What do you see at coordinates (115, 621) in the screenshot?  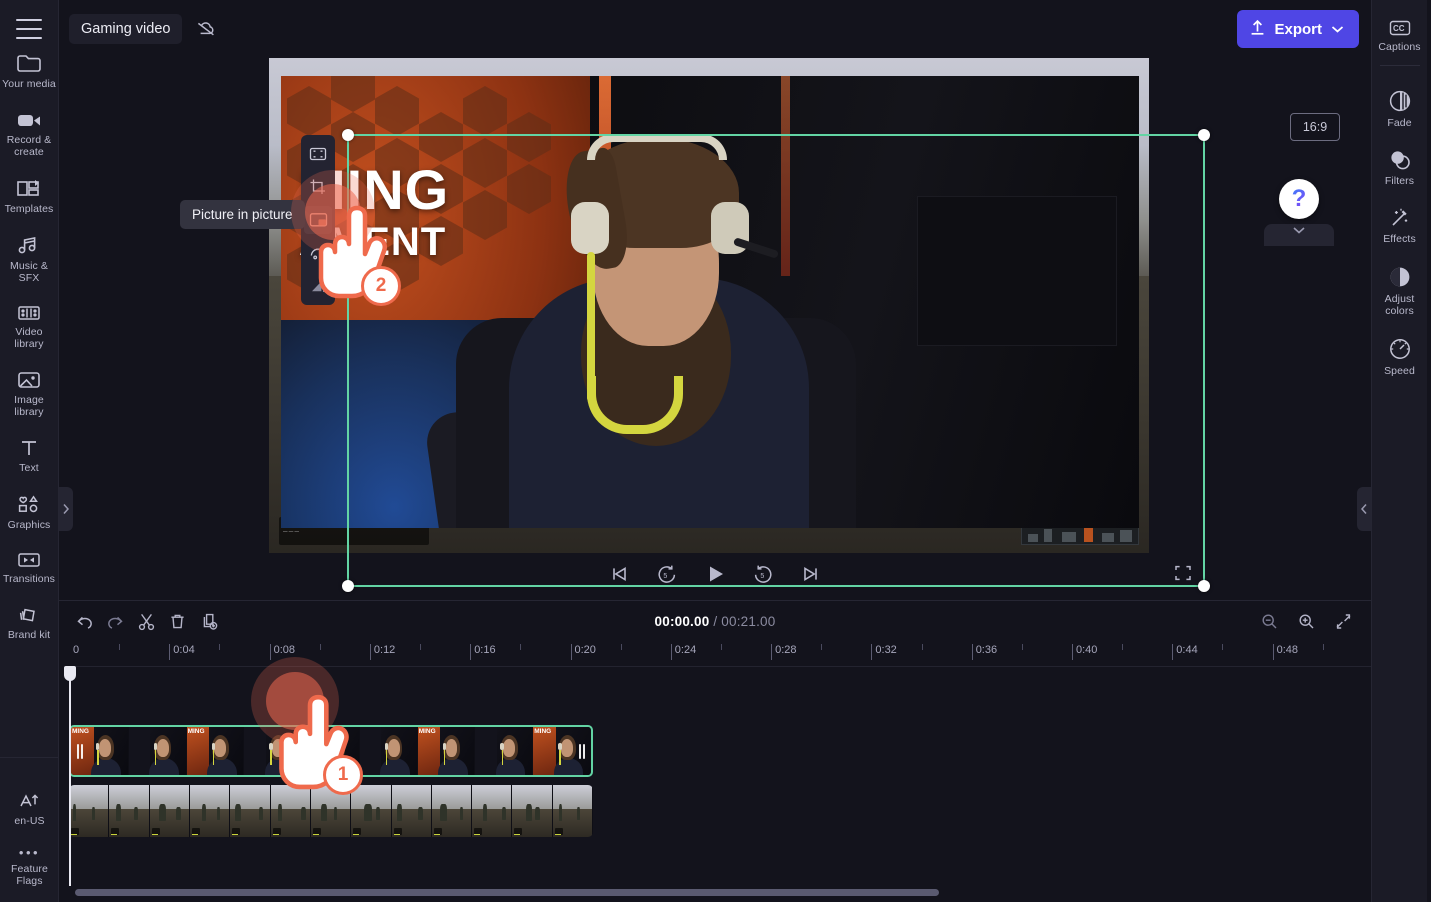 I see `redo-icon` at bounding box center [115, 621].